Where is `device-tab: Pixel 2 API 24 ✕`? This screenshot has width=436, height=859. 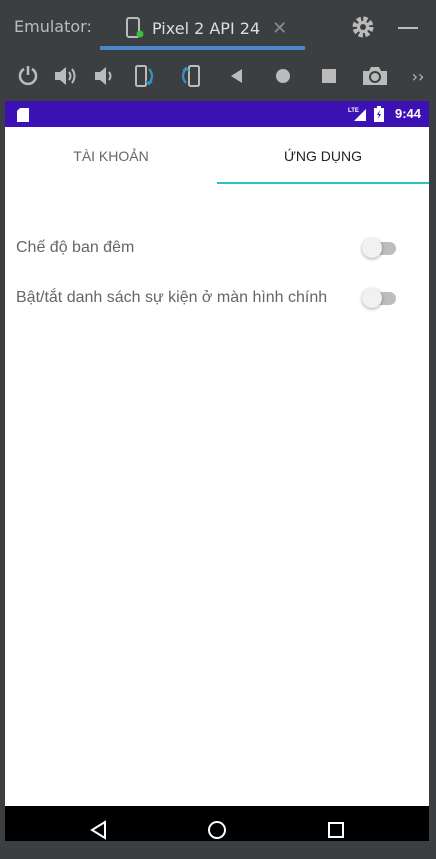
device-tab: Pixel 2 API 24 ✕ is located at coordinates (202, 28).